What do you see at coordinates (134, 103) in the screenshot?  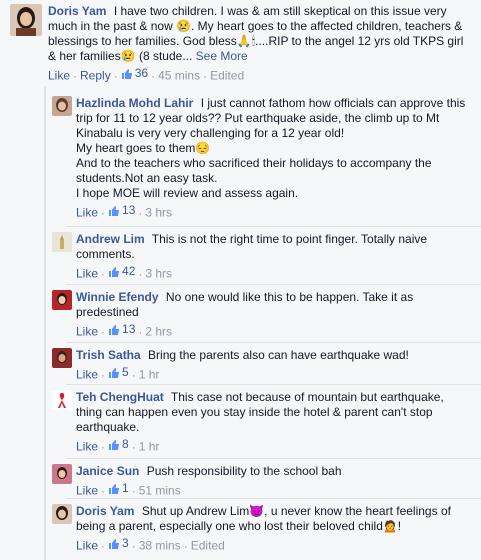 I see `commenter-name: Hazlinda Mohd Lahir` at bounding box center [134, 103].